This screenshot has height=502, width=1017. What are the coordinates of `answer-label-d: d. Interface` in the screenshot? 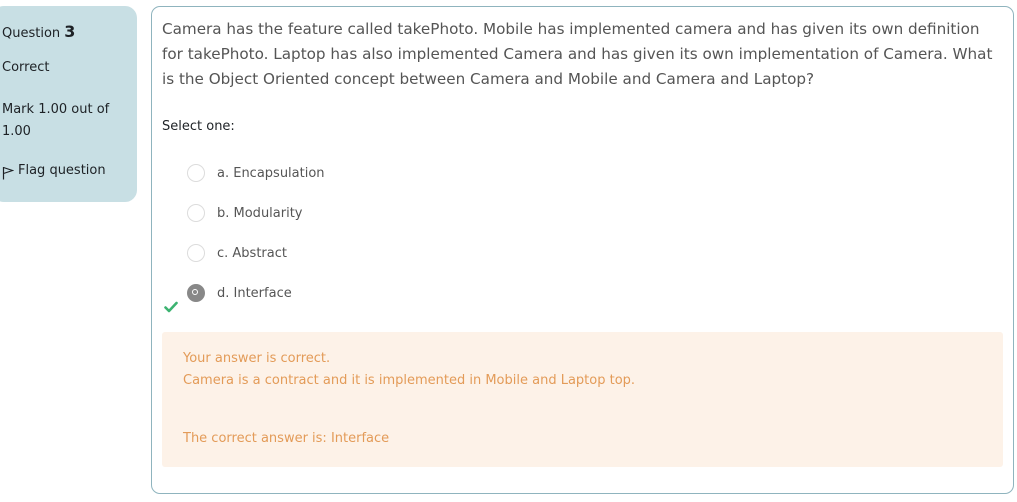 It's located at (254, 293).